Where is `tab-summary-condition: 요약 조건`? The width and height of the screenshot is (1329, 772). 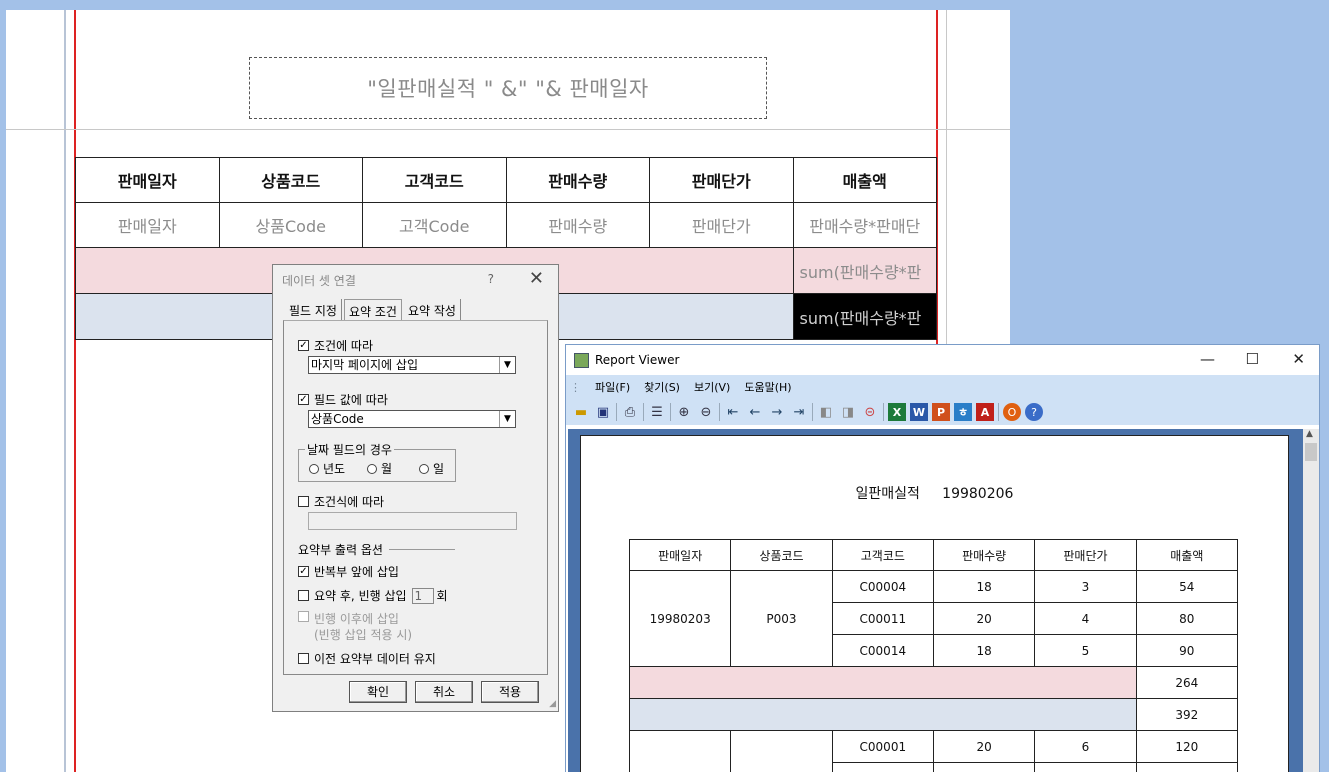 tab-summary-condition: 요약 조건 is located at coordinates (372, 310).